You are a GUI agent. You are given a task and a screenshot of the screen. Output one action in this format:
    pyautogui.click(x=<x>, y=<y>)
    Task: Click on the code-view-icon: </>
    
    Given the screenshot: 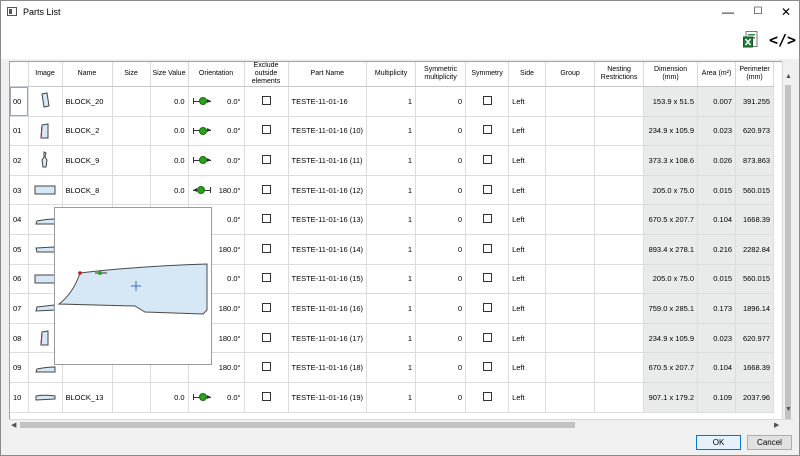 What is the action you would take?
    pyautogui.click(x=782, y=40)
    